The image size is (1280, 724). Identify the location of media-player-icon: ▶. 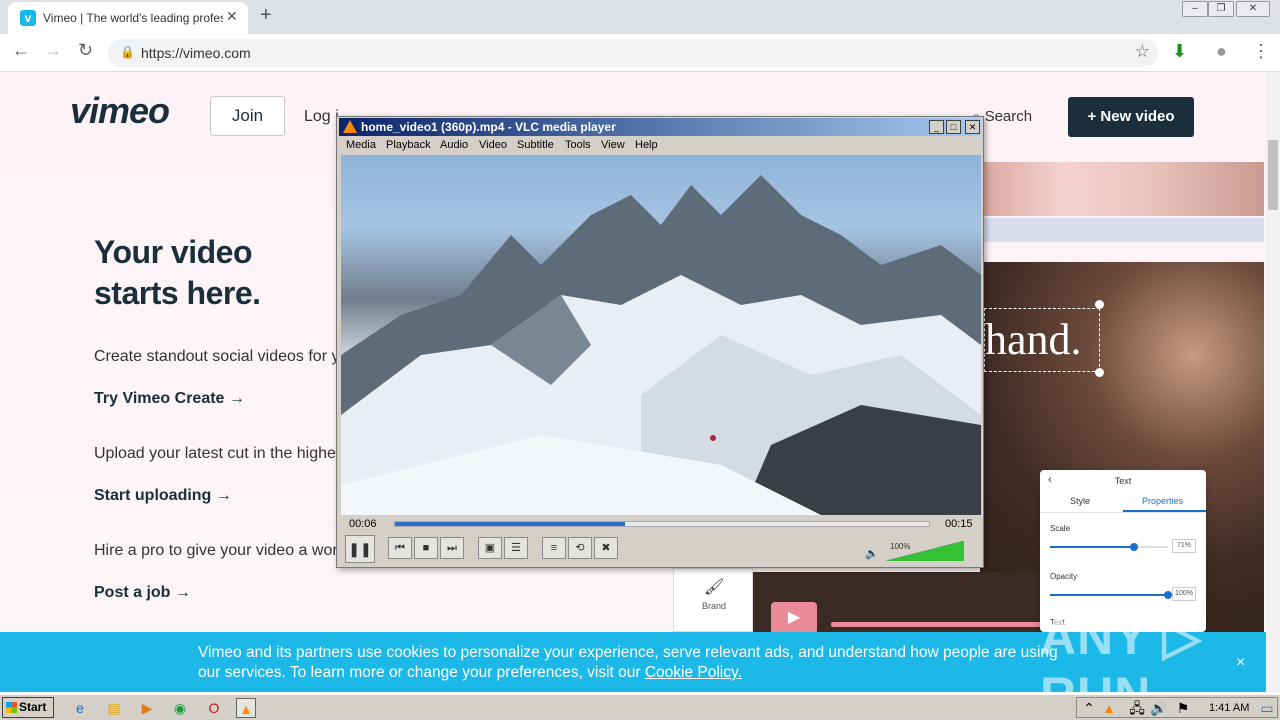
(147, 708).